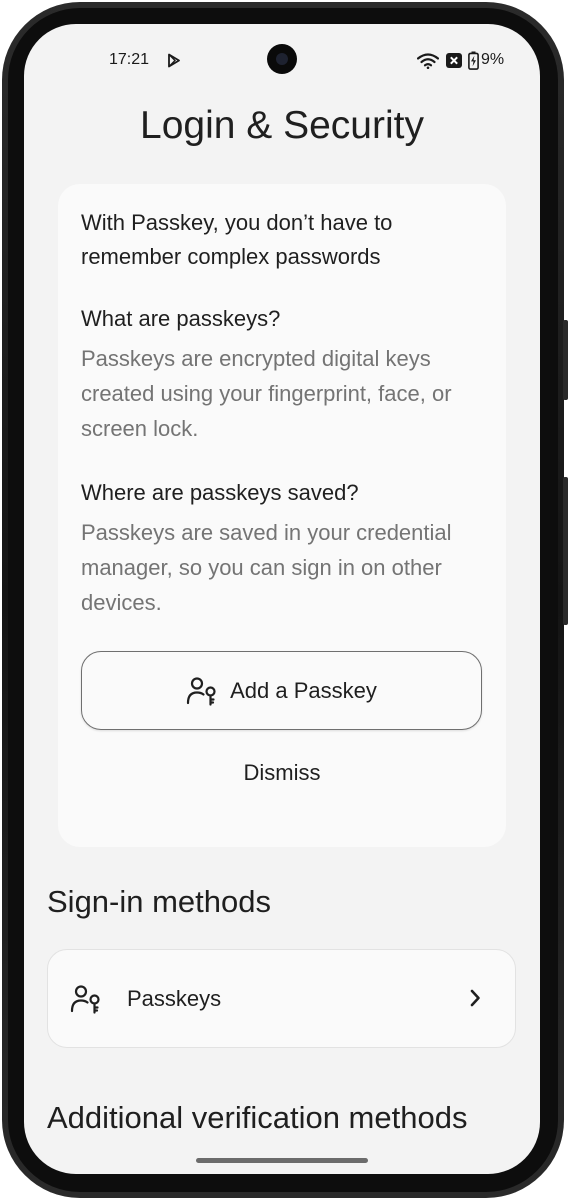 This screenshot has height=1202, width=568. I want to click on add-passkey-button: Add a Passkey, so click(281, 690).